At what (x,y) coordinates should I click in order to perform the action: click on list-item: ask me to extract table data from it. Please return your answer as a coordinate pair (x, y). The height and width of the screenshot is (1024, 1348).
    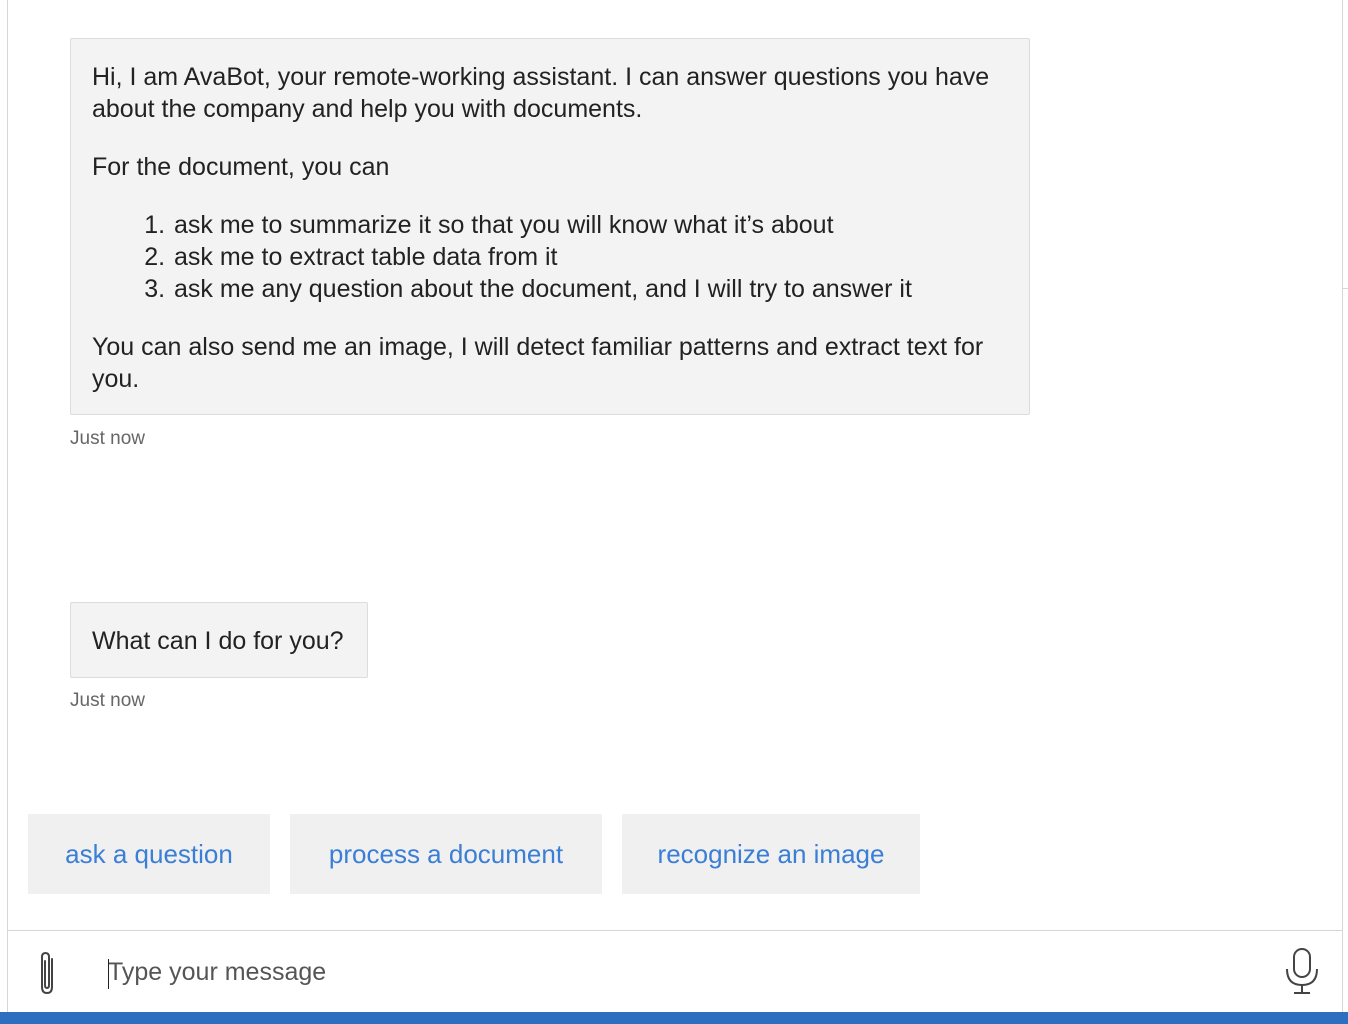
    Looking at the image, I should click on (589, 257).